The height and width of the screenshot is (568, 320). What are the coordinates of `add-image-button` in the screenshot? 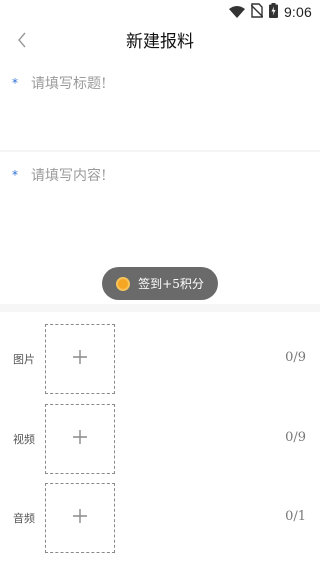 It's located at (80, 359).